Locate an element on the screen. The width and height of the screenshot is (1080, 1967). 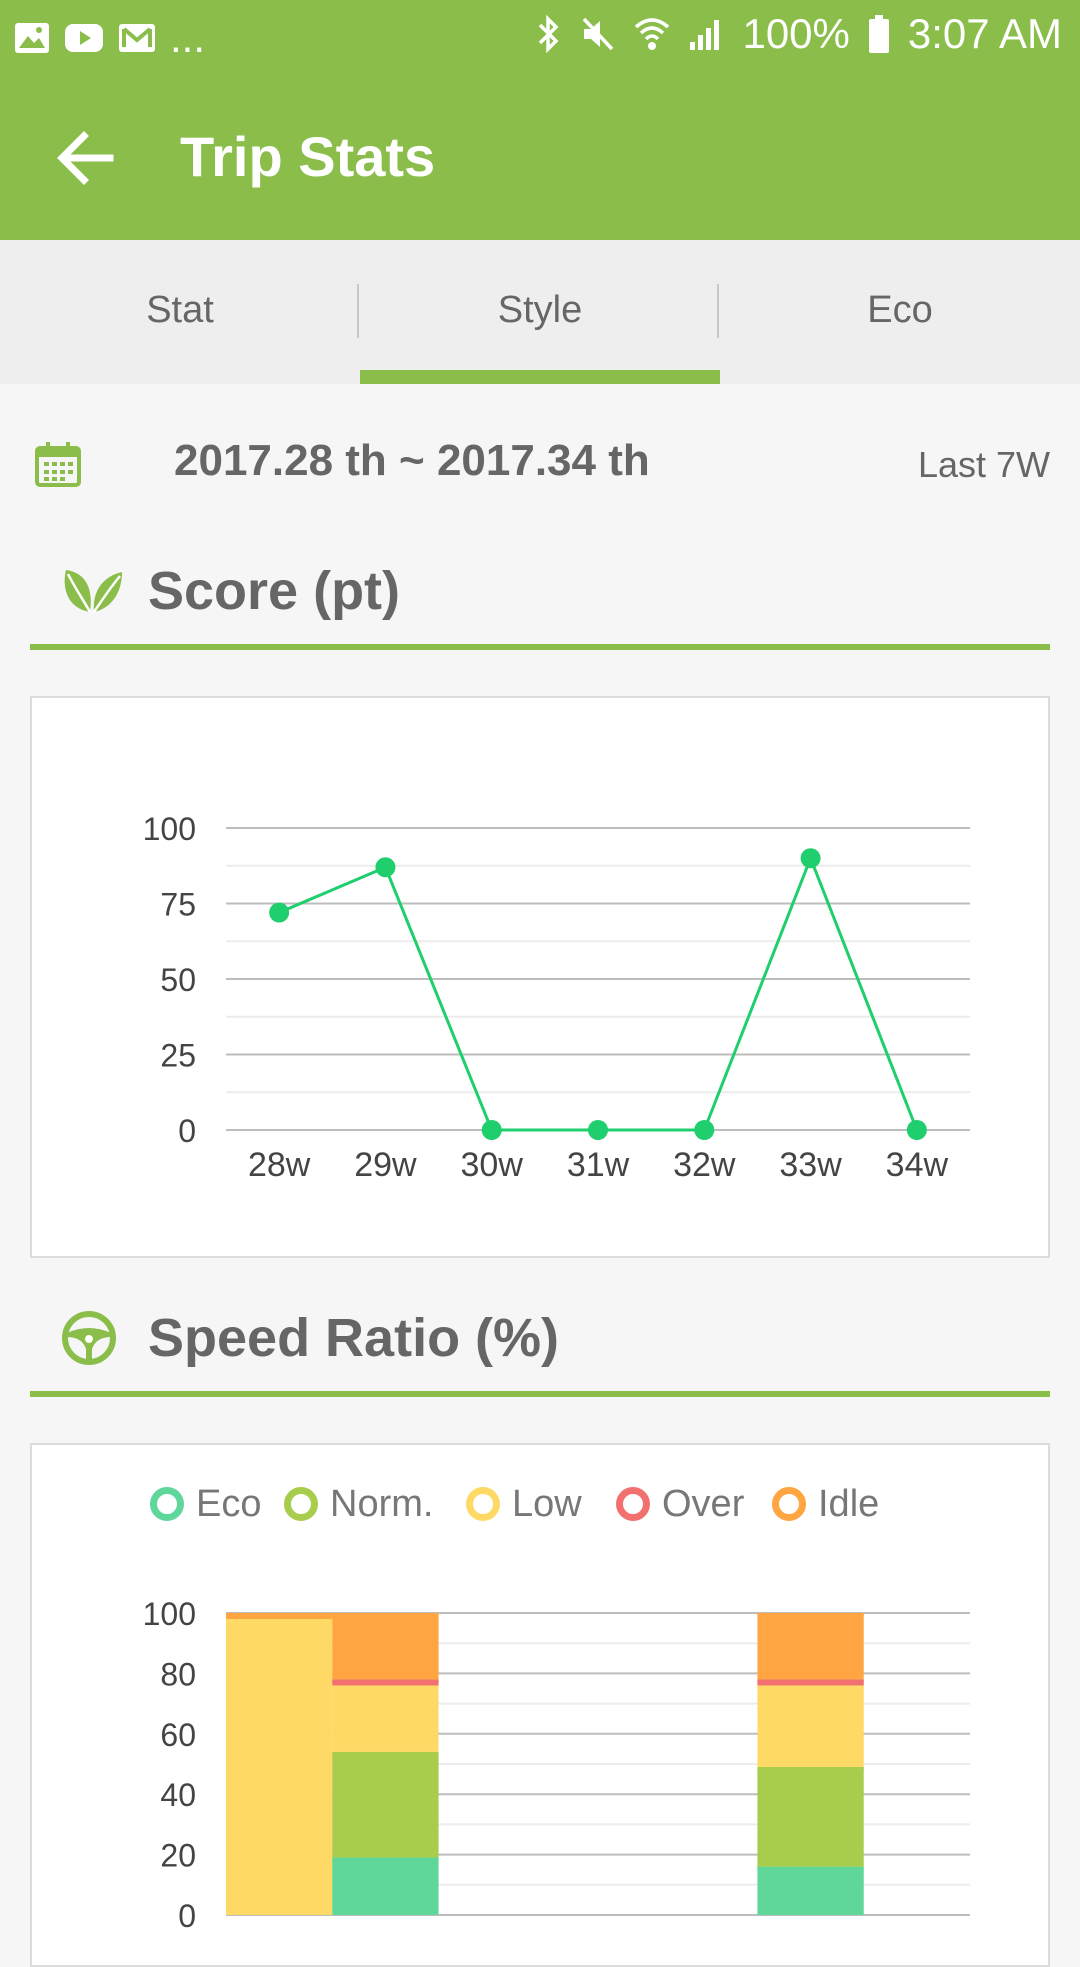
gallery-icon is located at coordinates (32, 38).